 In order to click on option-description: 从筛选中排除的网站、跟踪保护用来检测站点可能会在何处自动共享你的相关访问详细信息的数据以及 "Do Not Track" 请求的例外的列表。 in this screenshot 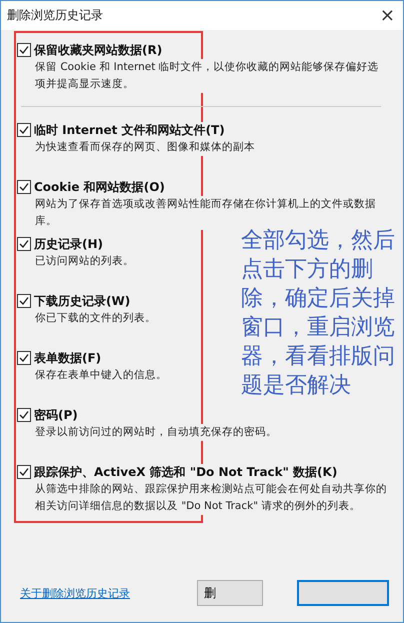, I will do `click(212, 498)`.